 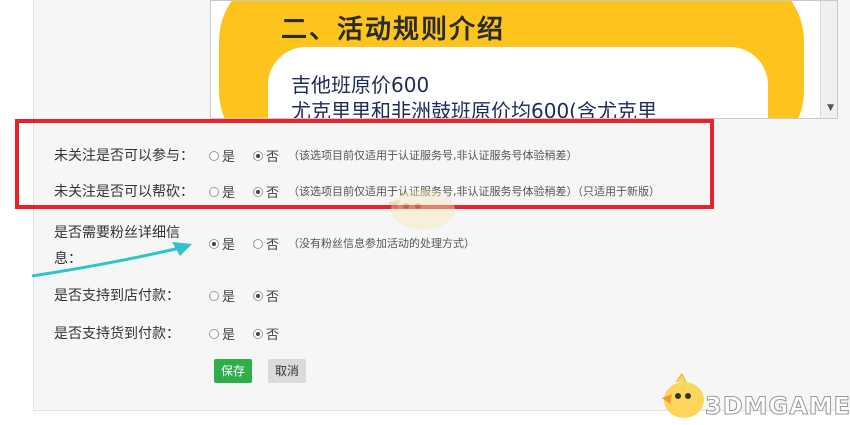 What do you see at coordinates (830, 108) in the screenshot?
I see `scroll-down-icon: ▼` at bounding box center [830, 108].